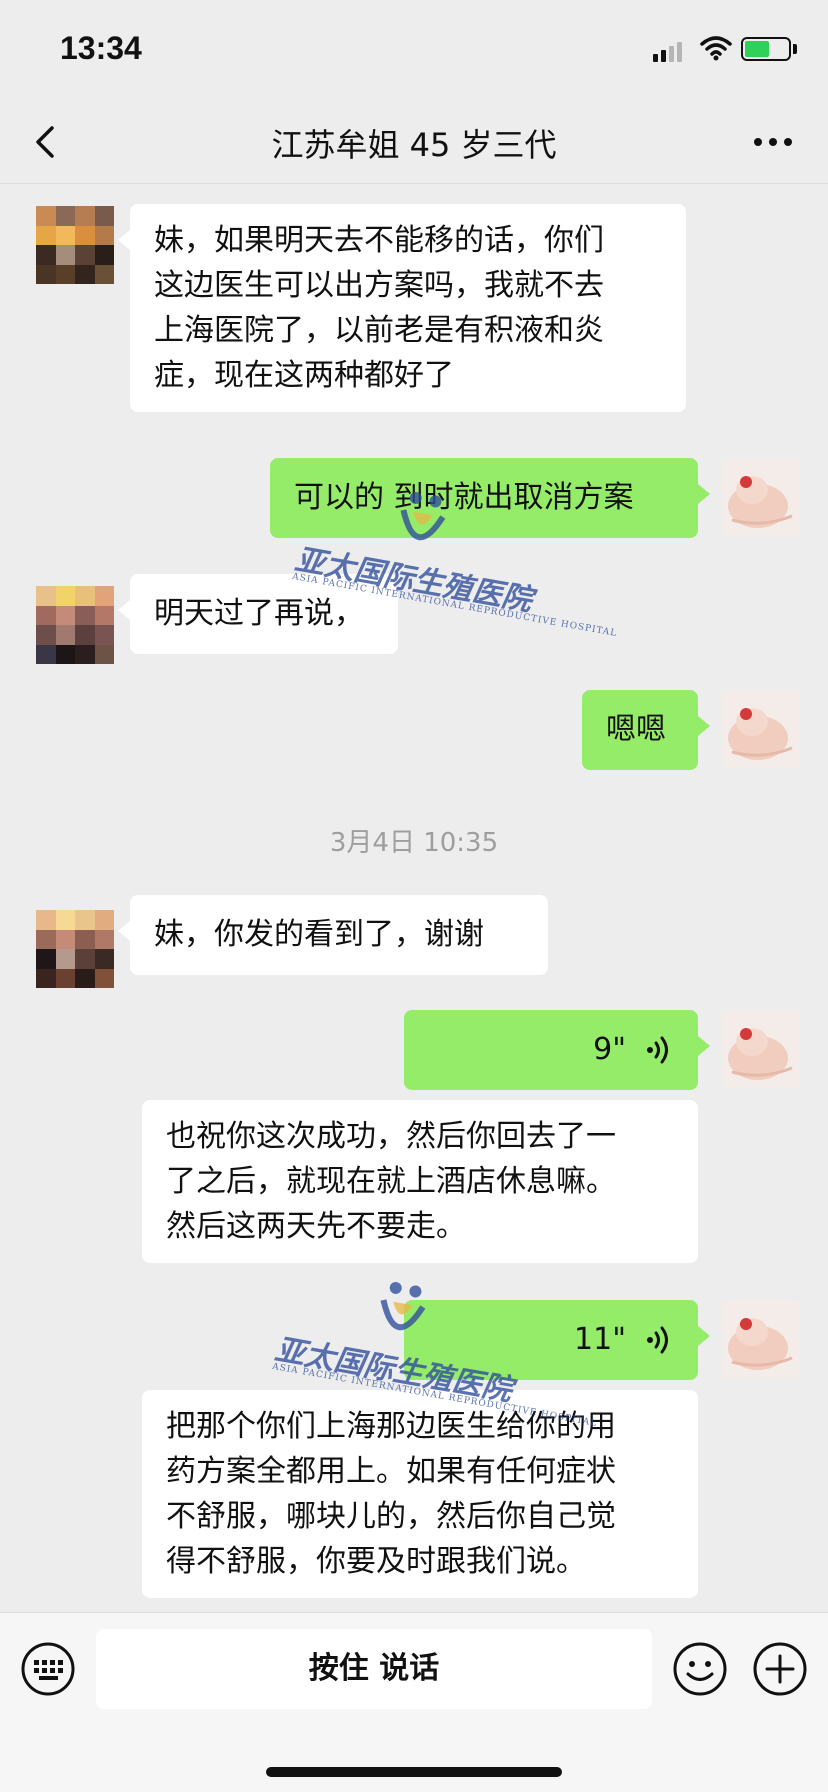  Describe the element at coordinates (414, 50) in the screenshot. I see `status-bar: 13:34` at that location.